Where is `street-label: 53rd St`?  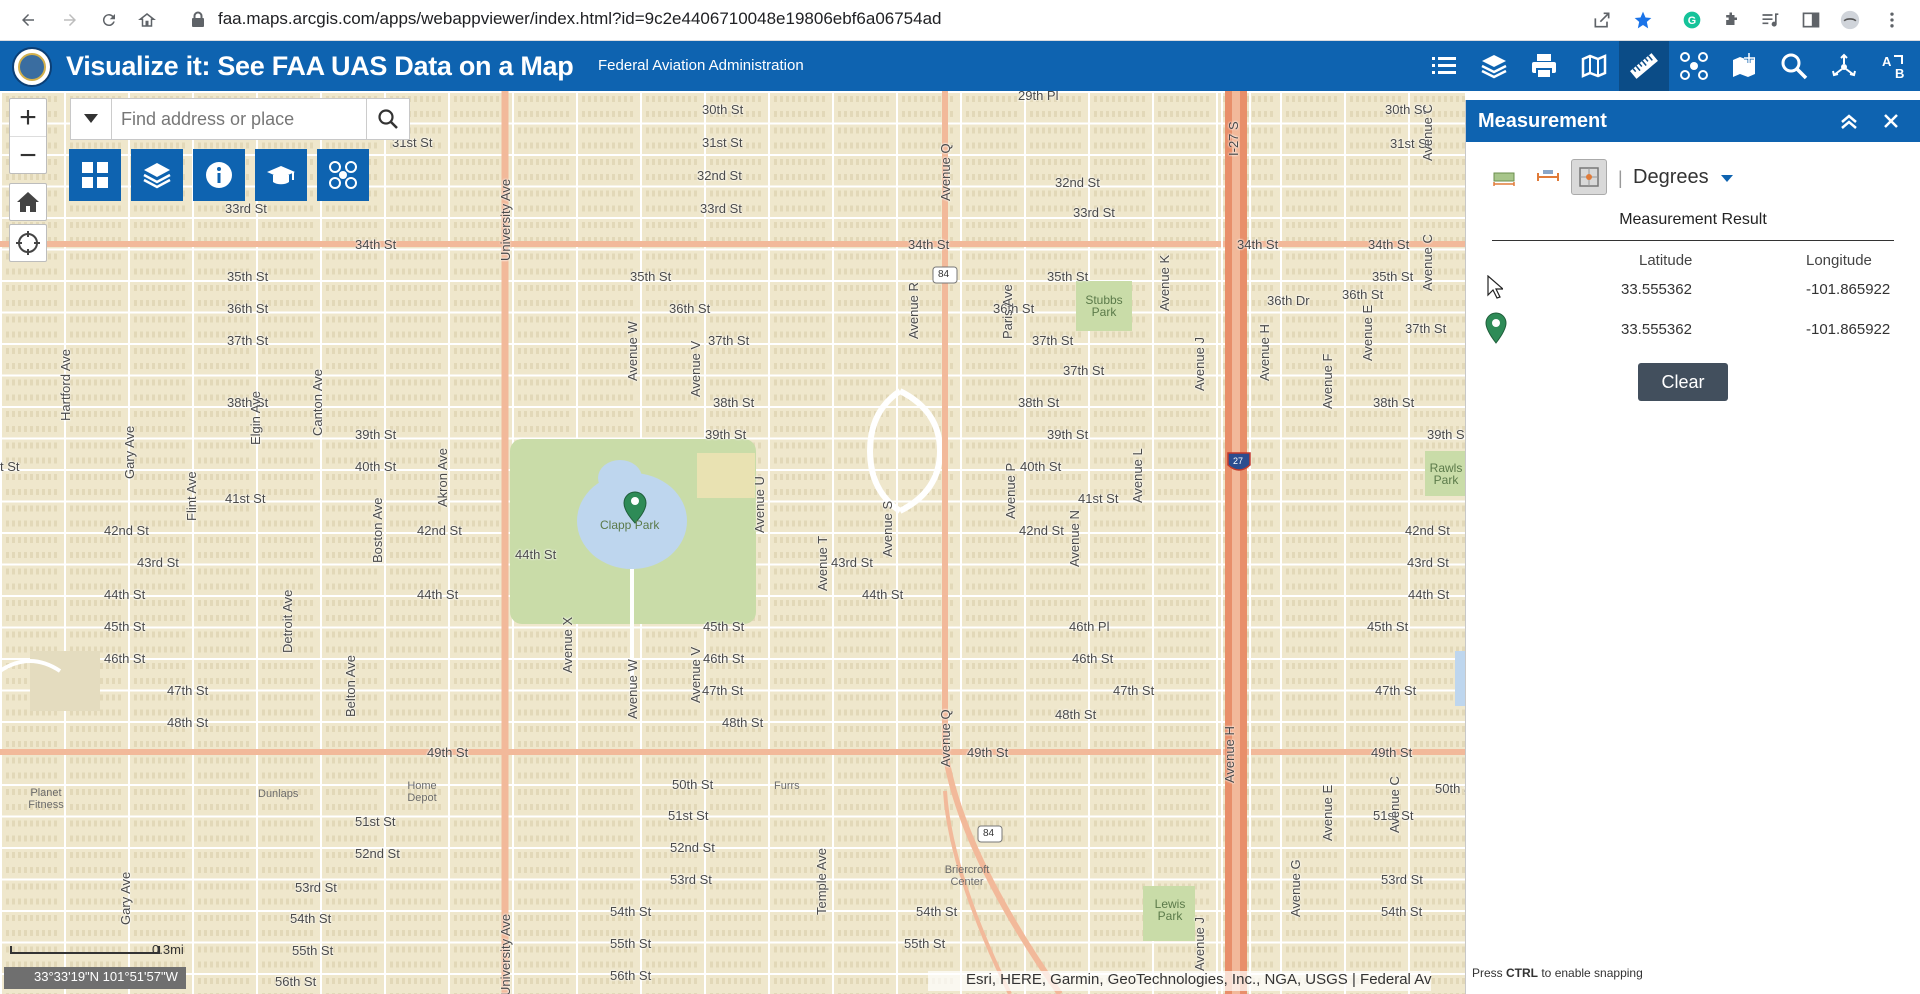 street-label: 53rd St is located at coordinates (1402, 879).